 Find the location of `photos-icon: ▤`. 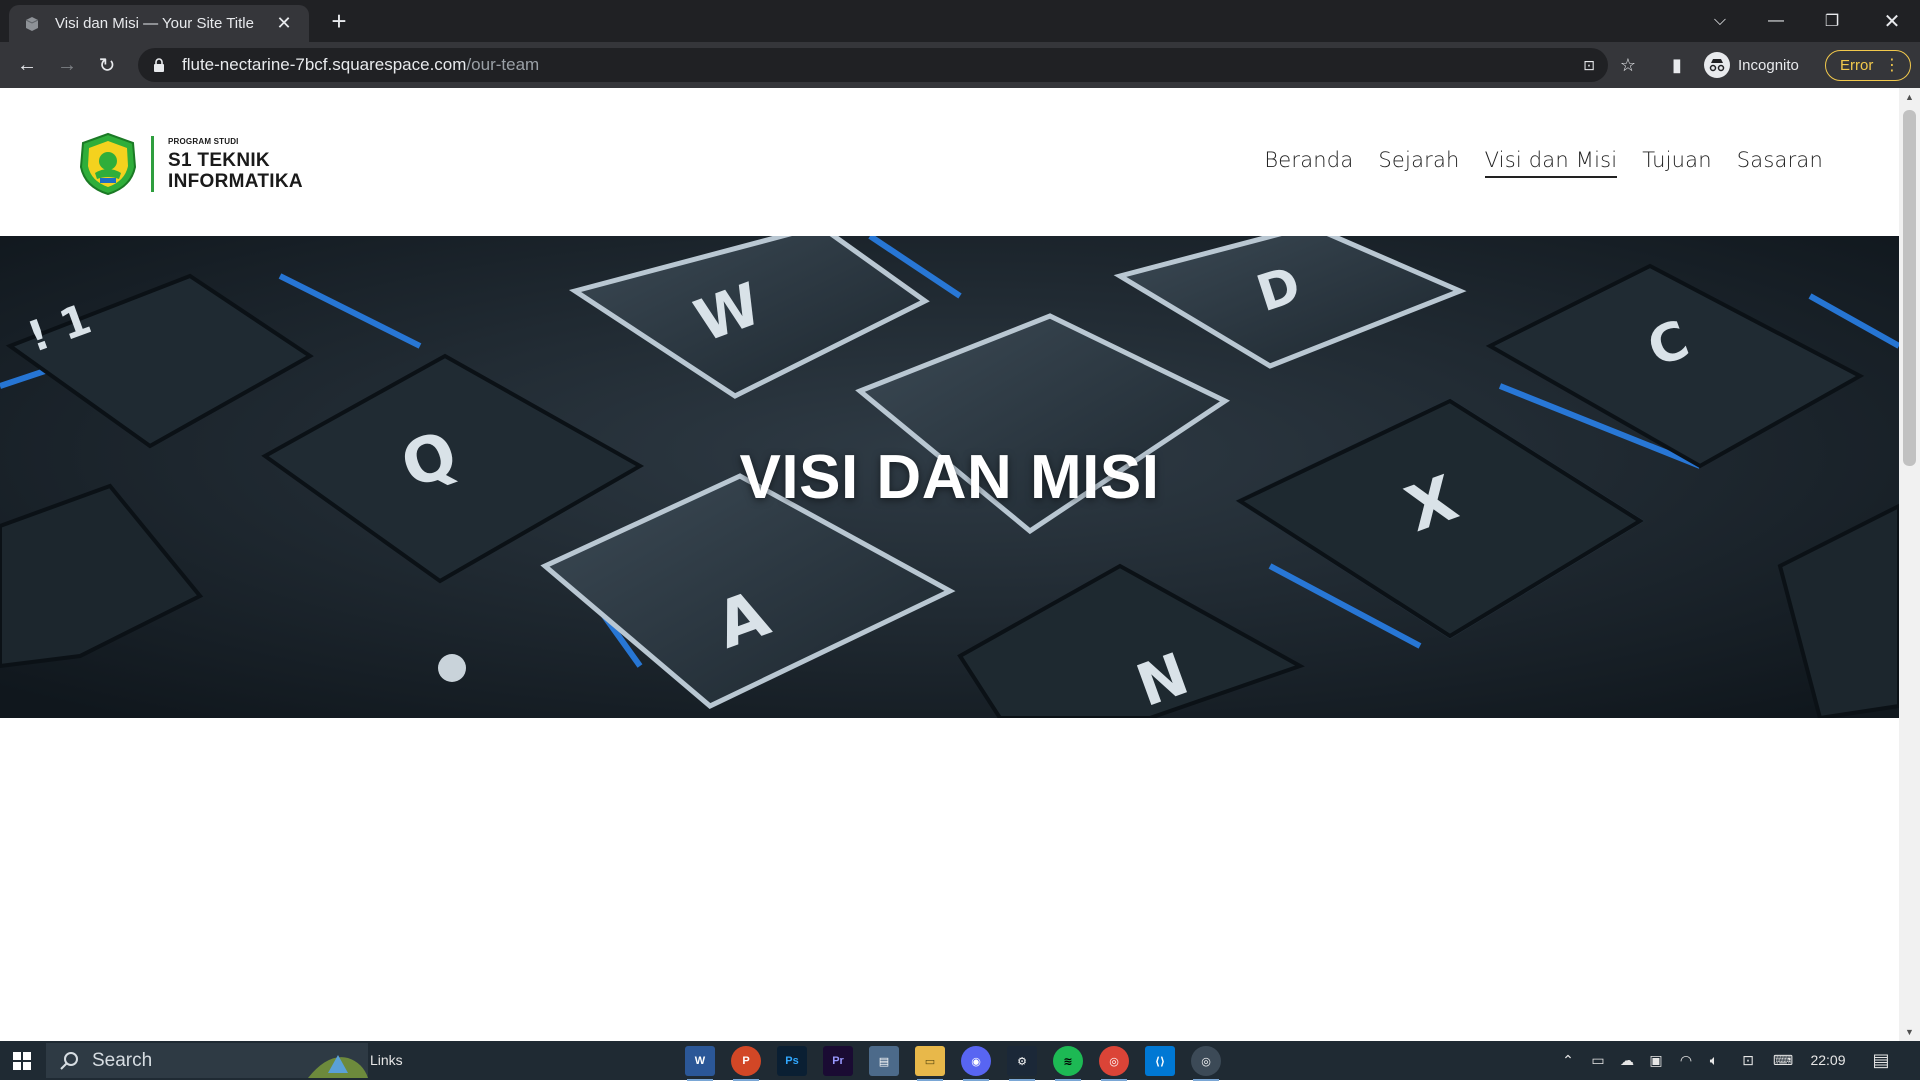

photos-icon: ▤ is located at coordinates (884, 1061).